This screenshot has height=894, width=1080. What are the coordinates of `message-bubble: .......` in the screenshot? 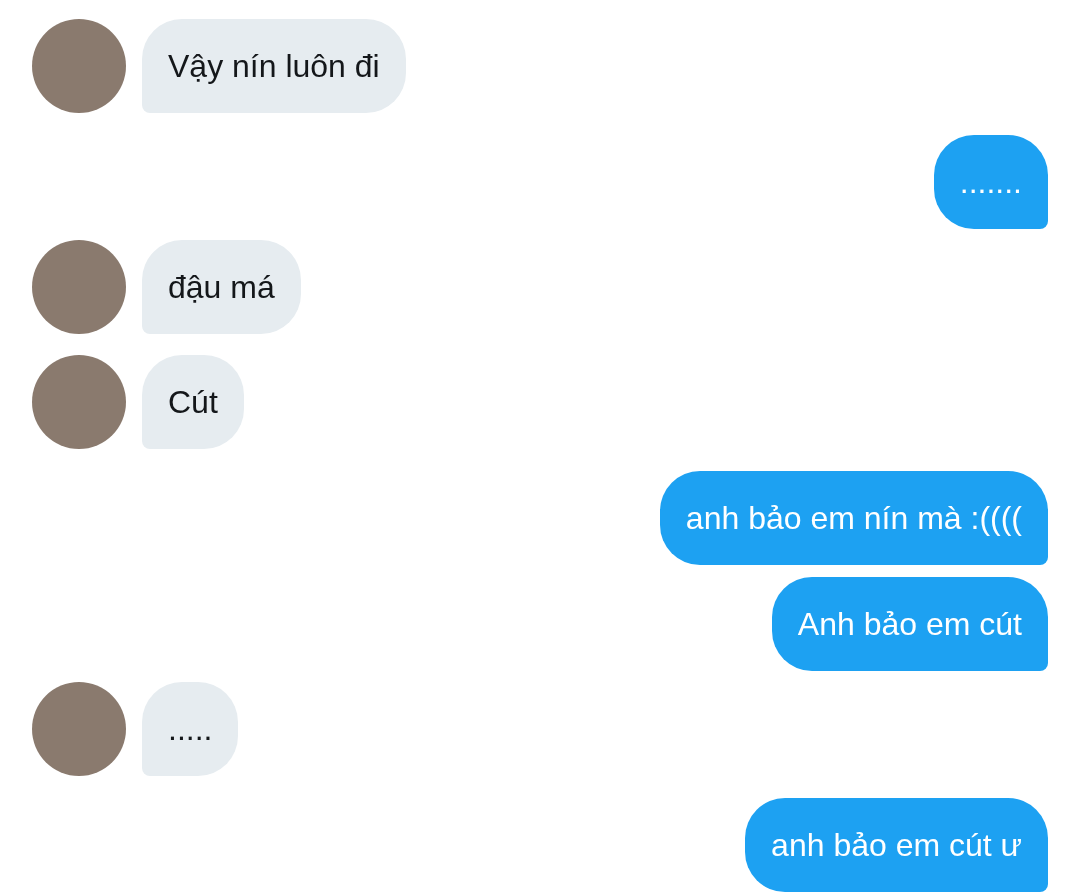 It's located at (990, 182).